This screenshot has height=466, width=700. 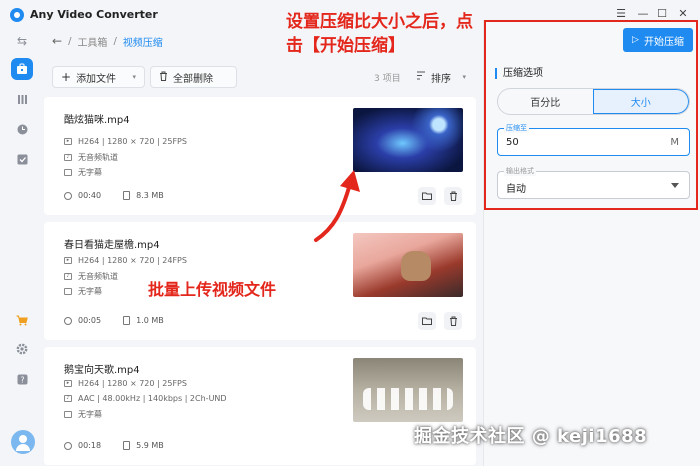 What do you see at coordinates (114, 445) in the screenshot?
I see `file-stats: 00:18 5.9 MB` at bounding box center [114, 445].